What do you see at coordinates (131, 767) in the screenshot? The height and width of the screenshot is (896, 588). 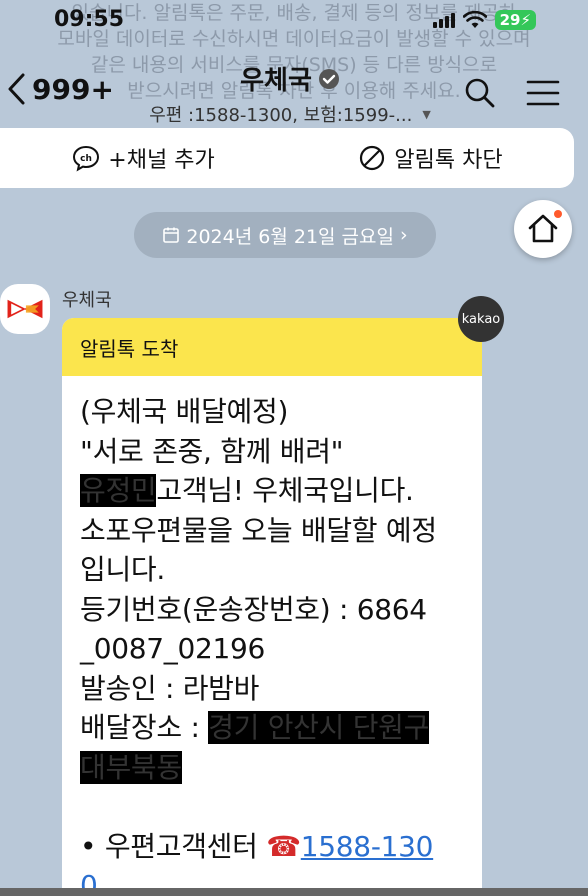 I see `redacted-address-2: 대부북동` at bounding box center [131, 767].